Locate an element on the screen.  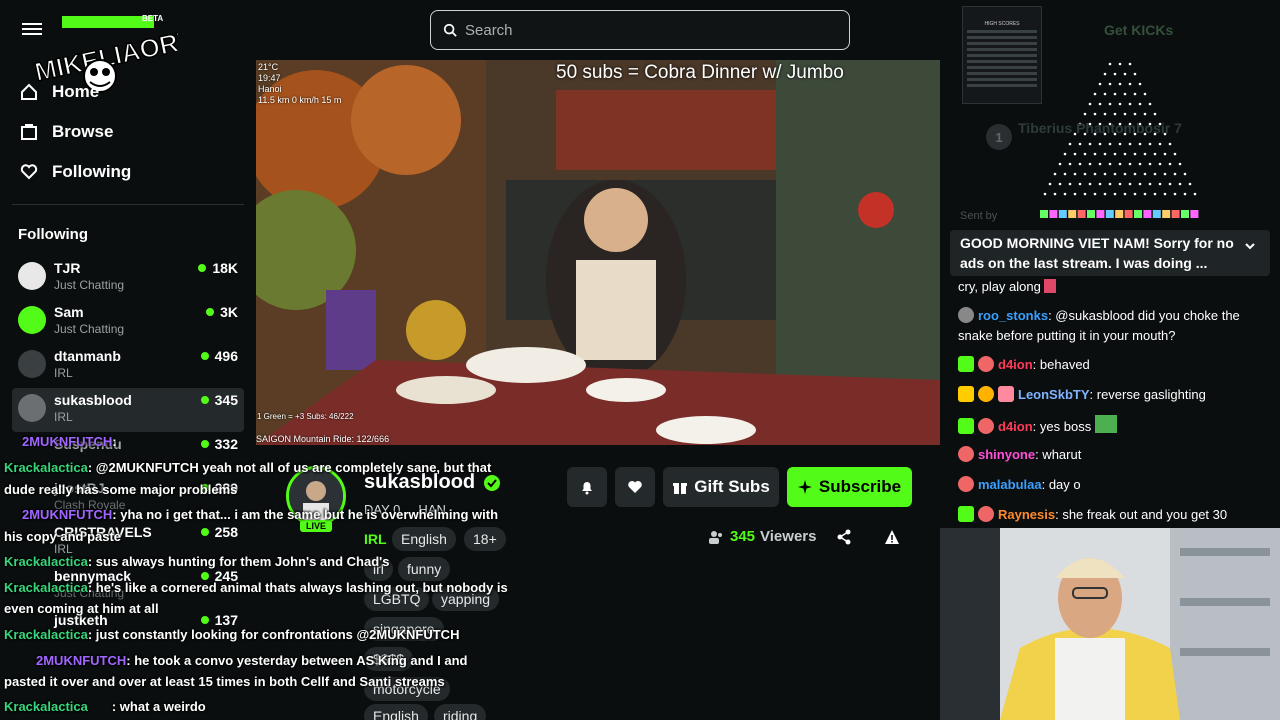
report-icon is located at coordinates (892, 537).